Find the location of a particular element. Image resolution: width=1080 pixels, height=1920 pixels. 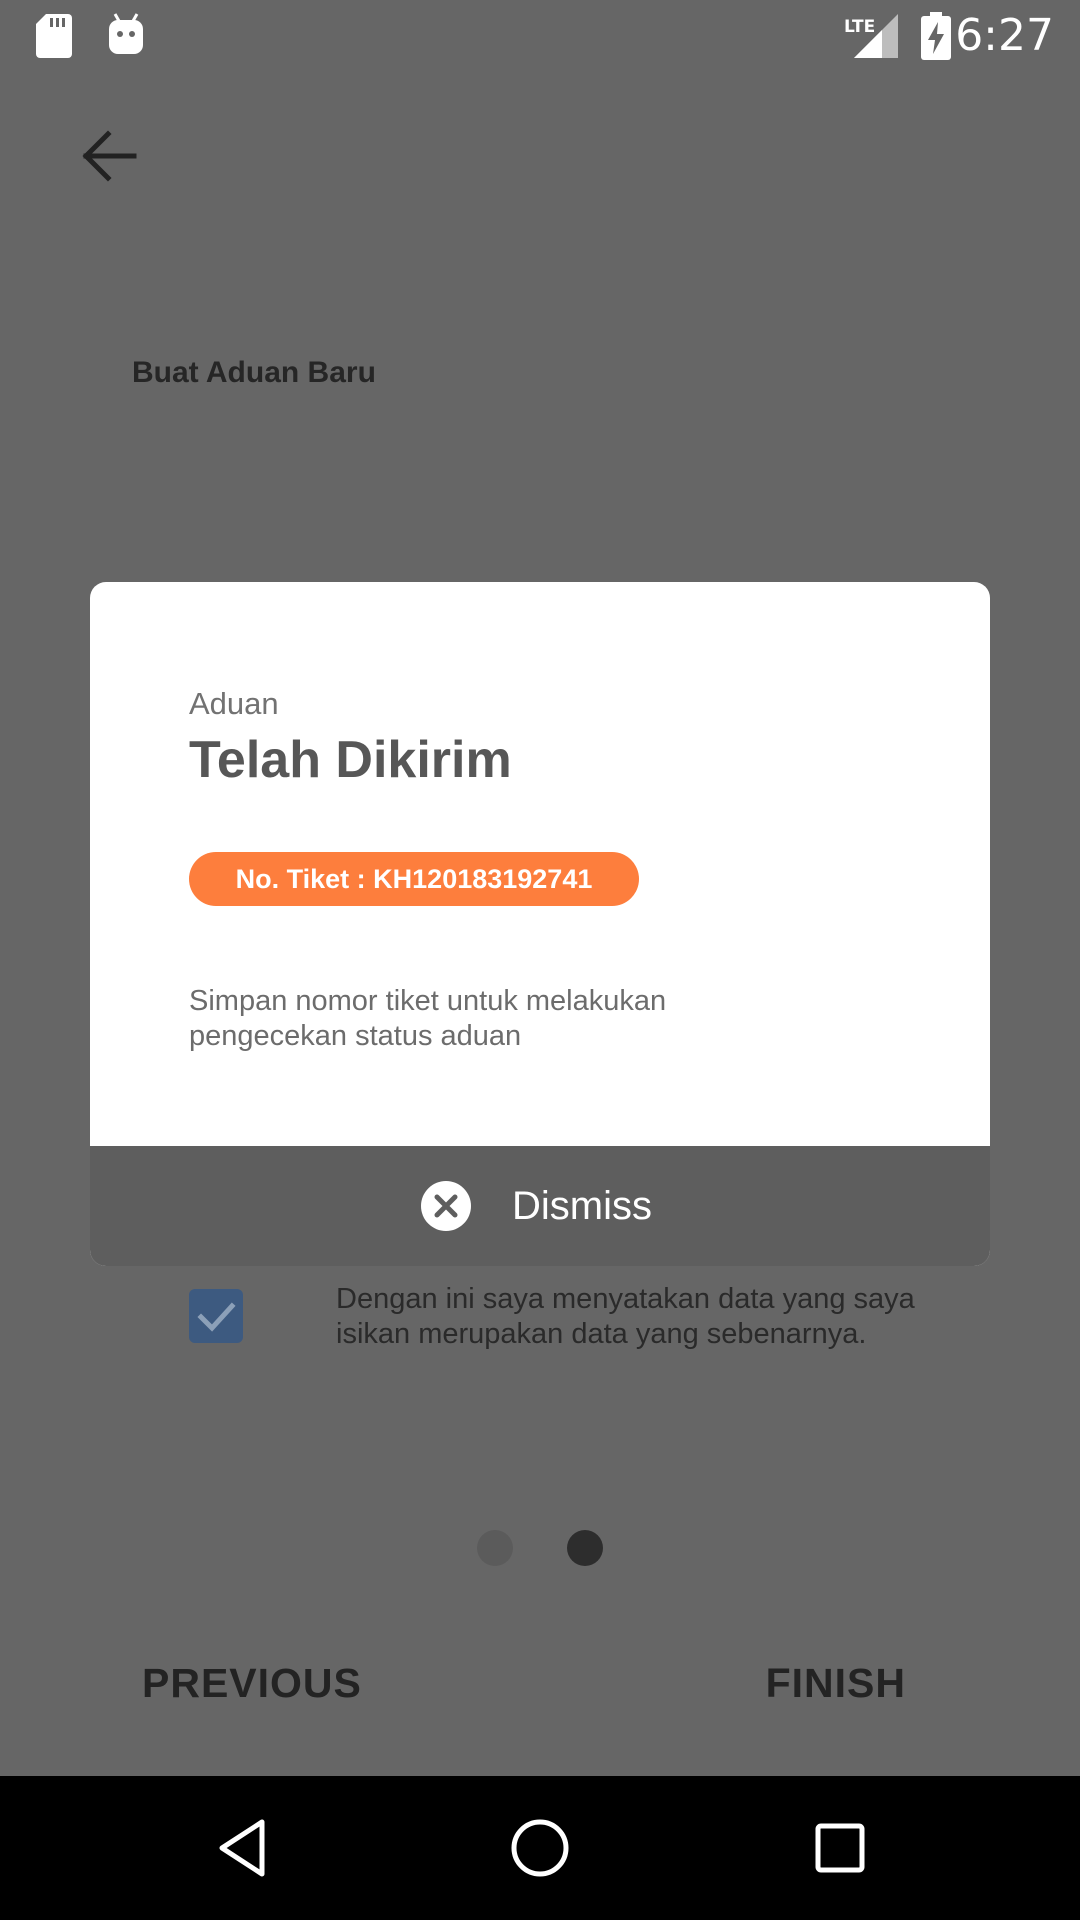

agreement-checkbox is located at coordinates (216, 1316).